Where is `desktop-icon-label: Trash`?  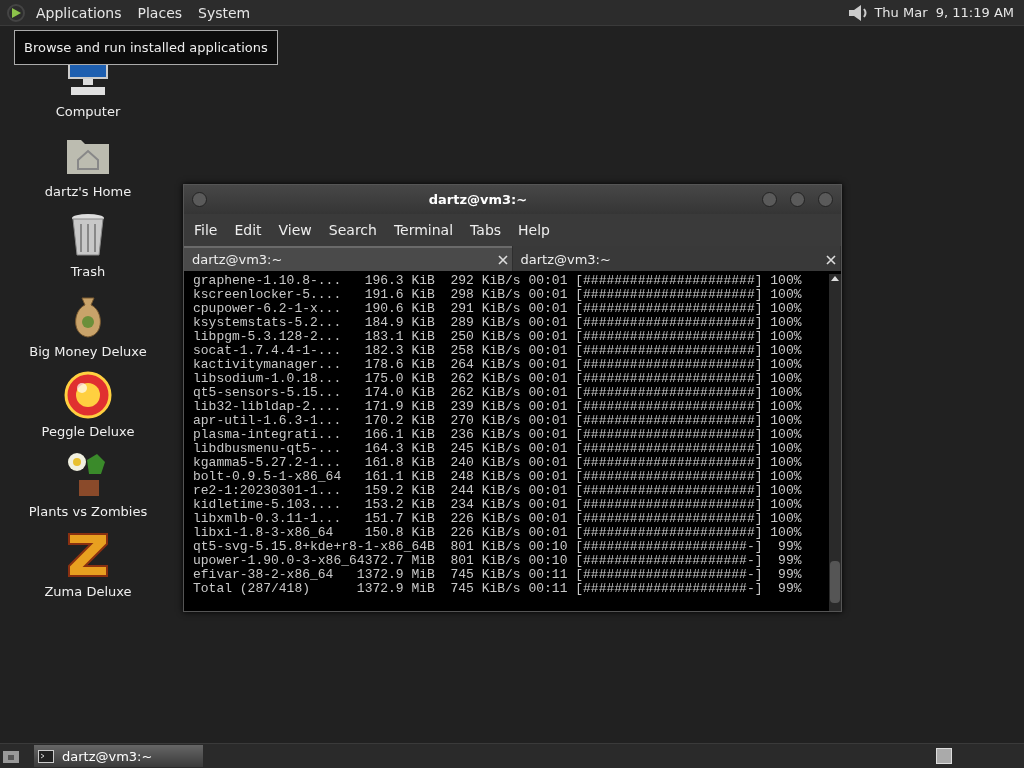 desktop-icon-label: Trash is located at coordinates (88, 271).